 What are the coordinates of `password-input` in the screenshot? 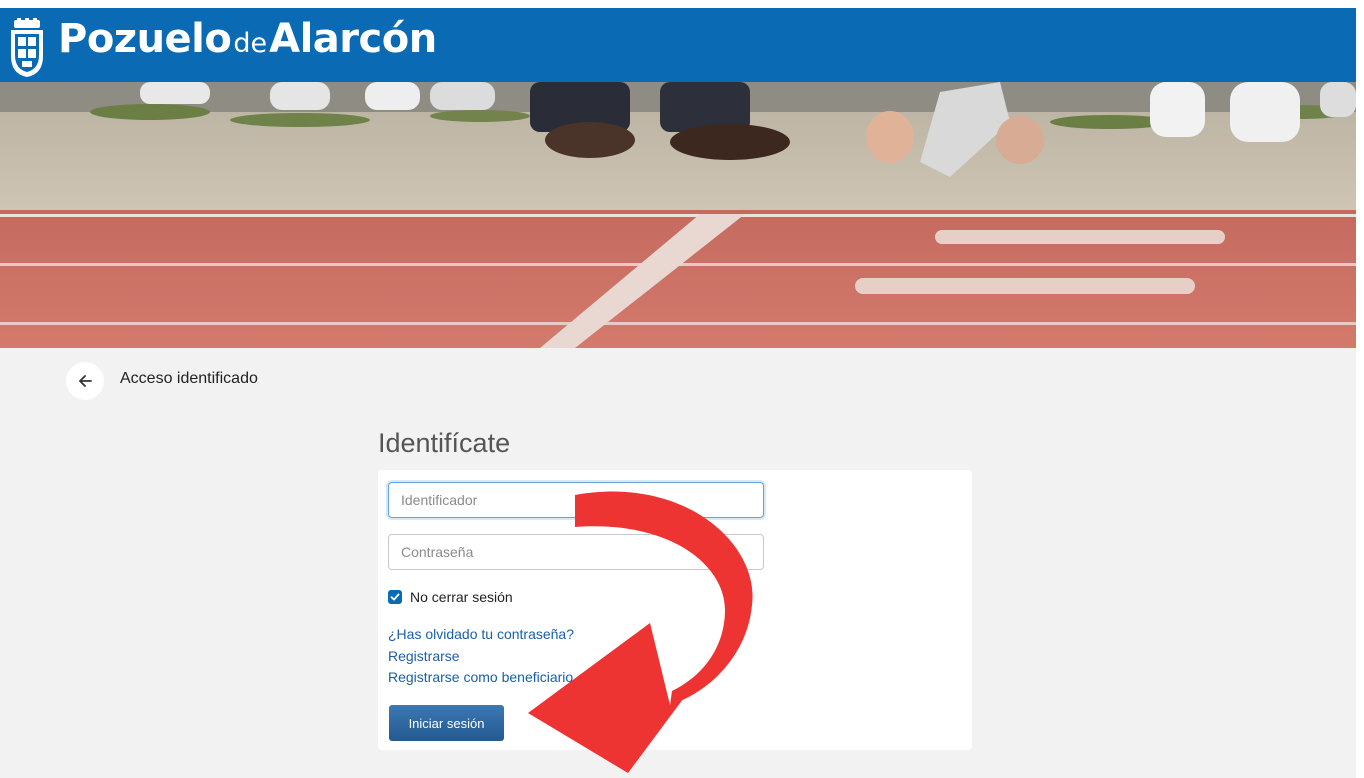 It's located at (576, 552).